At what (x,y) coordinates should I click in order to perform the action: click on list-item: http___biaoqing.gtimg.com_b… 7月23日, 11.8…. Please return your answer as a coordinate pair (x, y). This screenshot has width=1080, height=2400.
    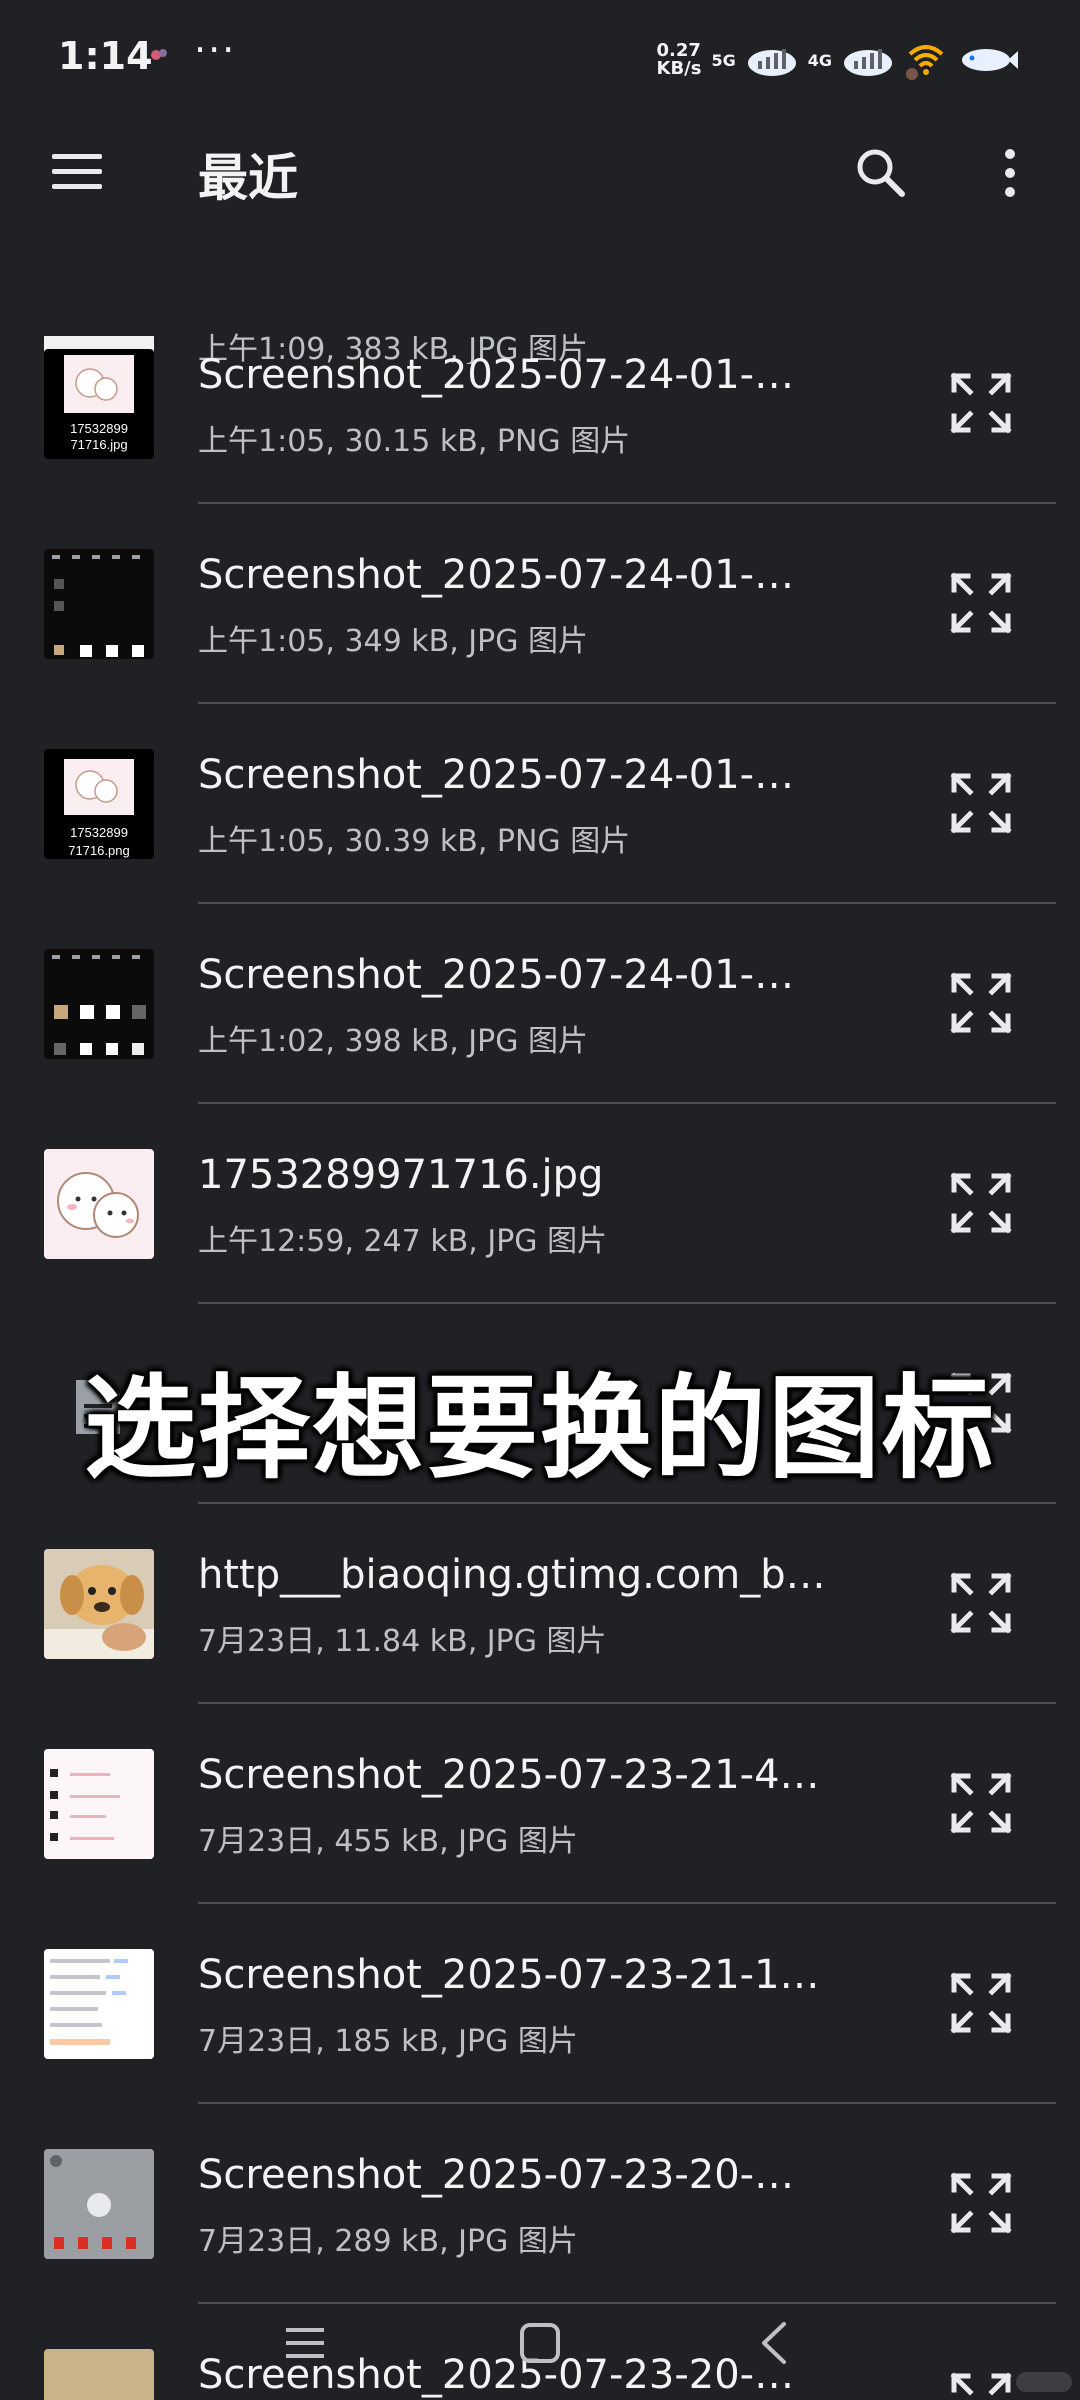
    Looking at the image, I should click on (540, 1604).